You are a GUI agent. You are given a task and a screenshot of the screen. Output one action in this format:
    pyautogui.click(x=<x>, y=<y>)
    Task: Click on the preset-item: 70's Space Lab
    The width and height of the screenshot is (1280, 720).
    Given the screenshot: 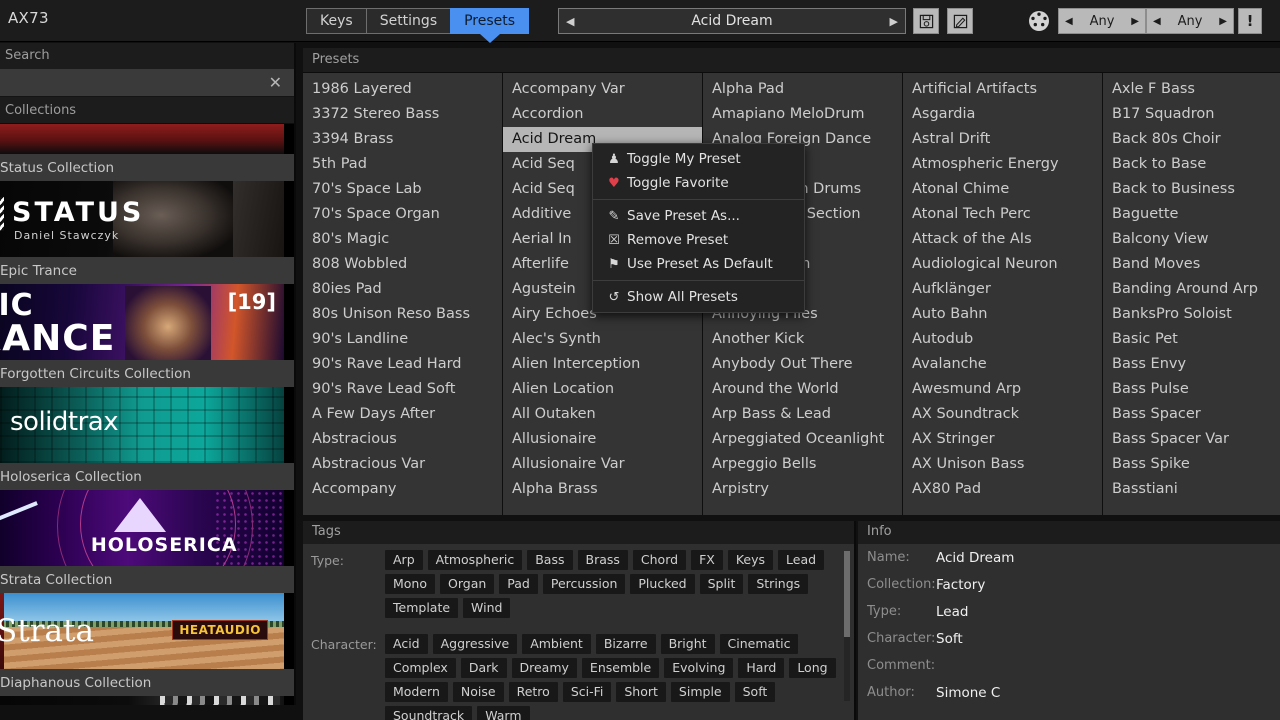 What is the action you would take?
    pyautogui.click(x=402, y=189)
    